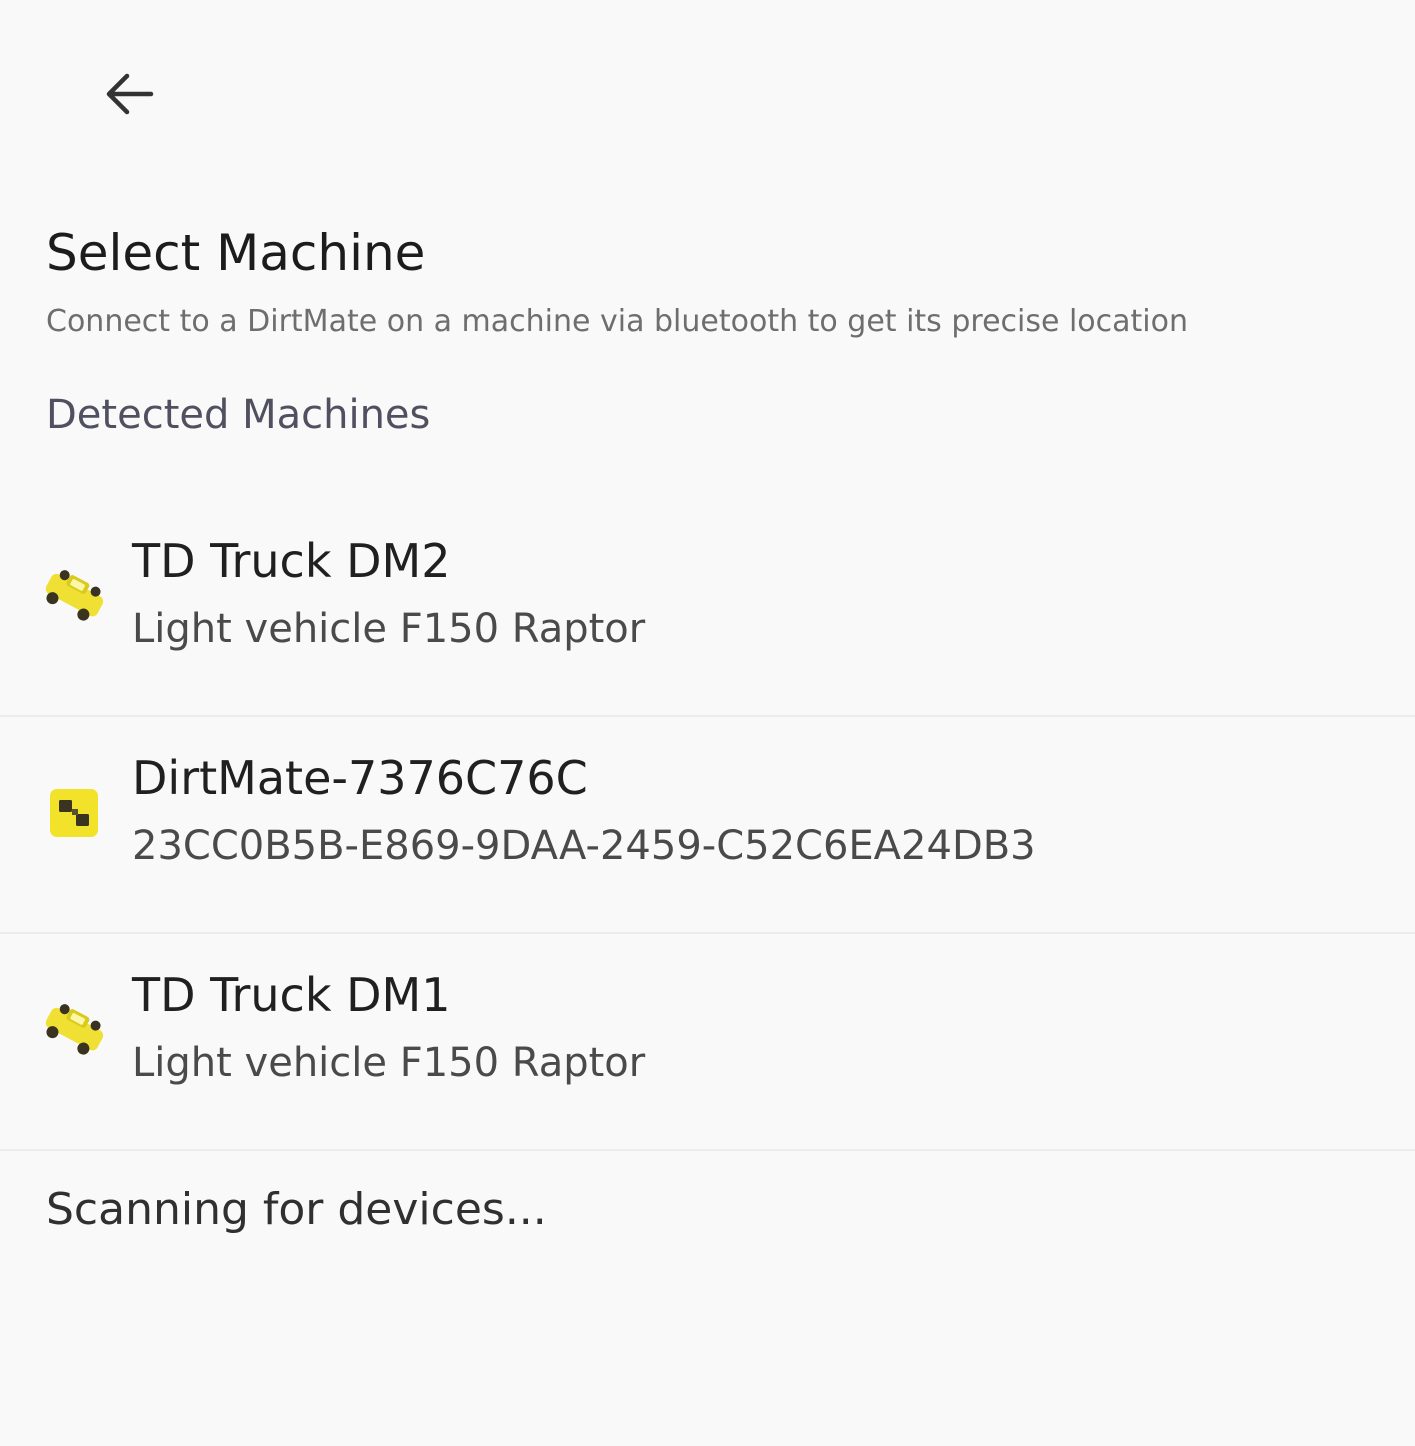 This screenshot has width=1415, height=1446. I want to click on machine-name: DirtMate-7376C76C, so click(360, 778).